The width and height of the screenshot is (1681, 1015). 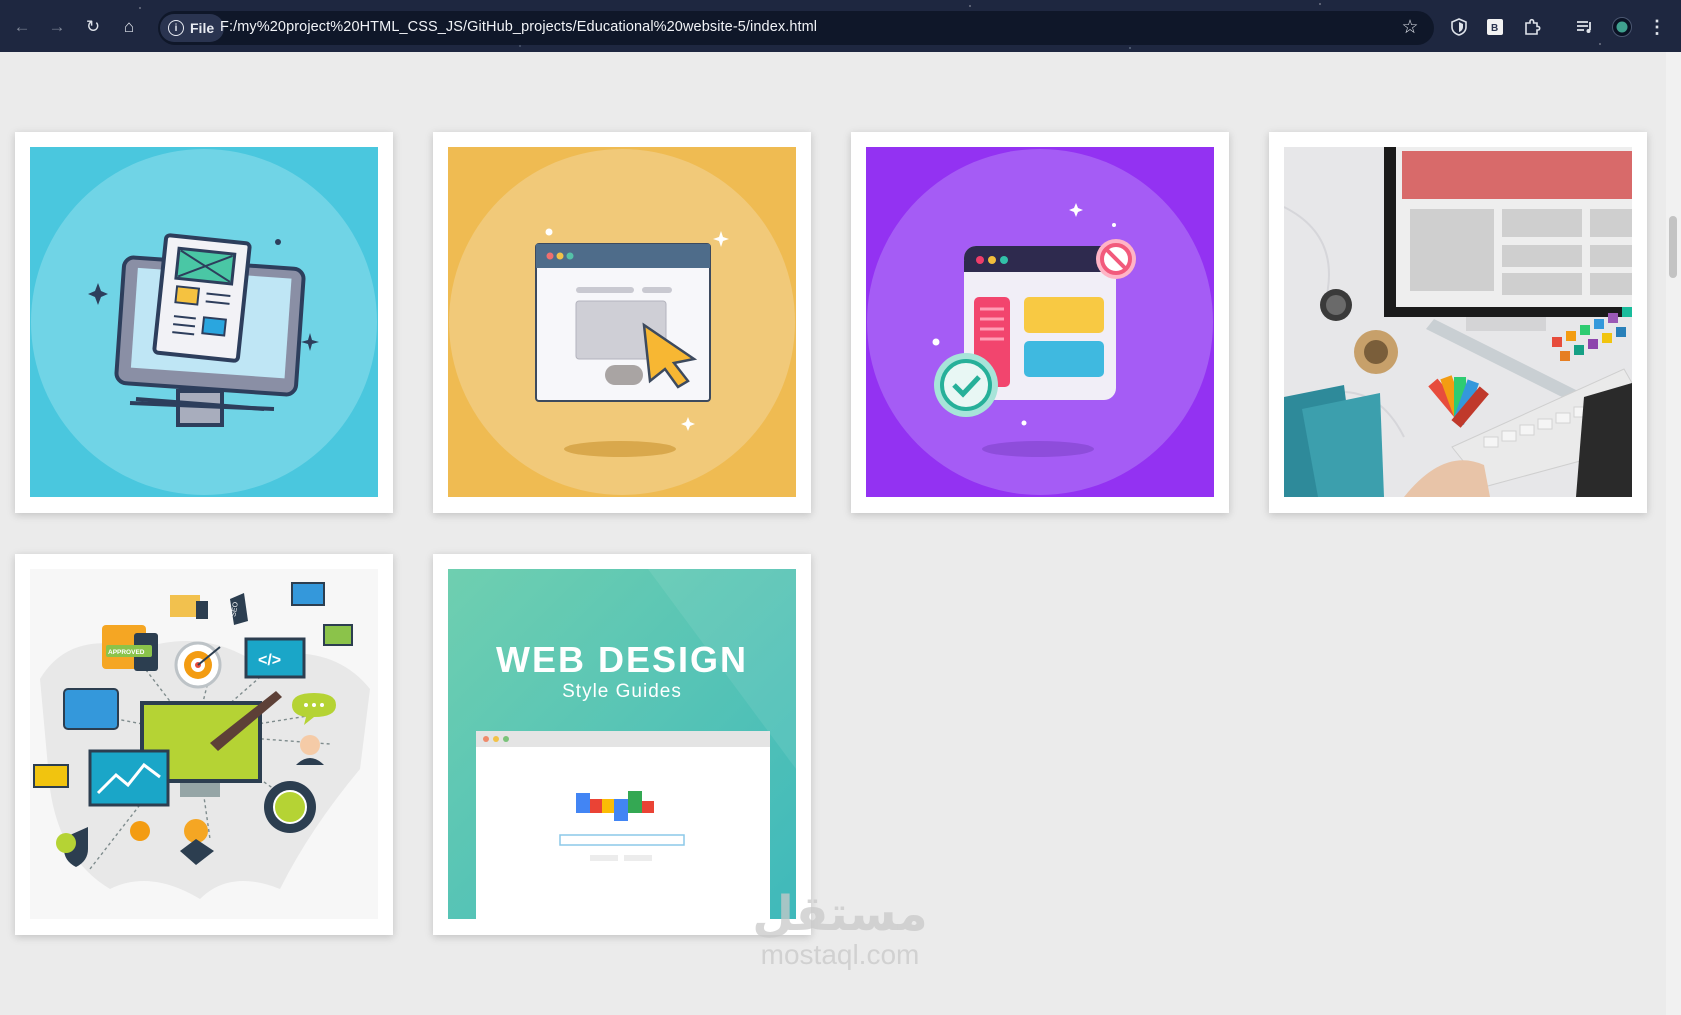 I want to click on watermark-latin: mostaql.com, so click(x=840, y=954).